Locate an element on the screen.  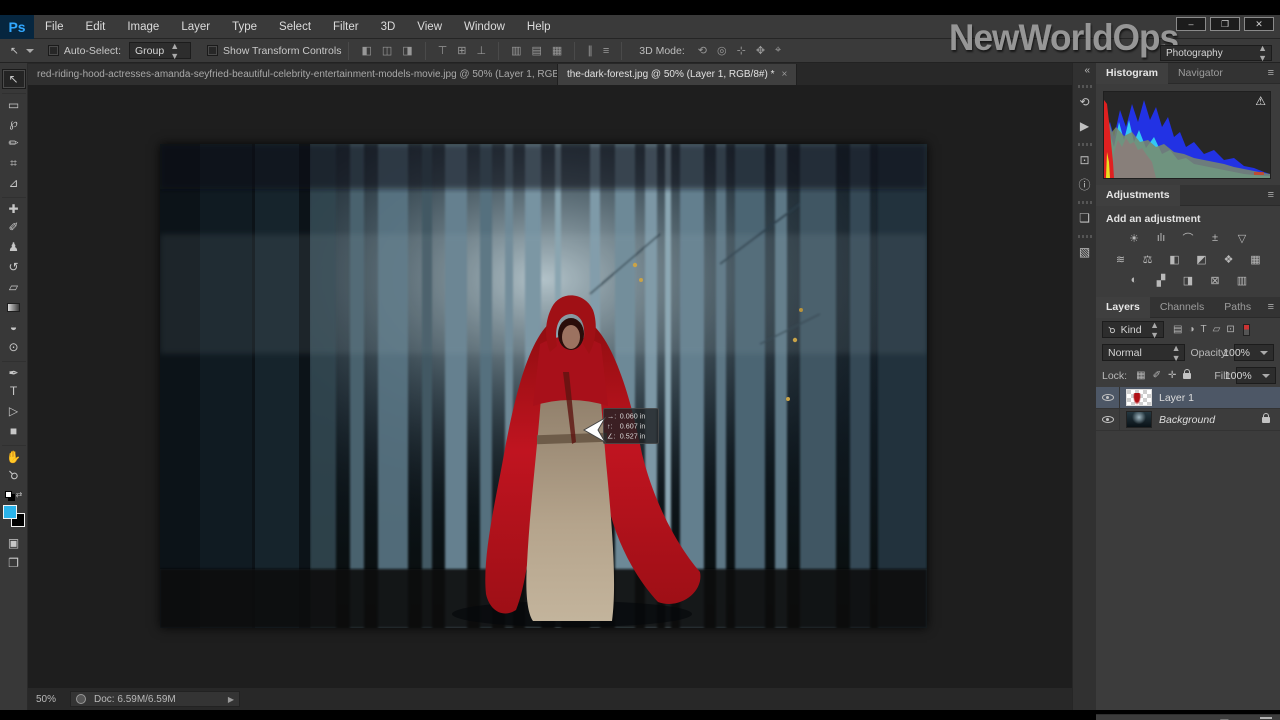
filter-toggle is located at coordinates (1246, 329).